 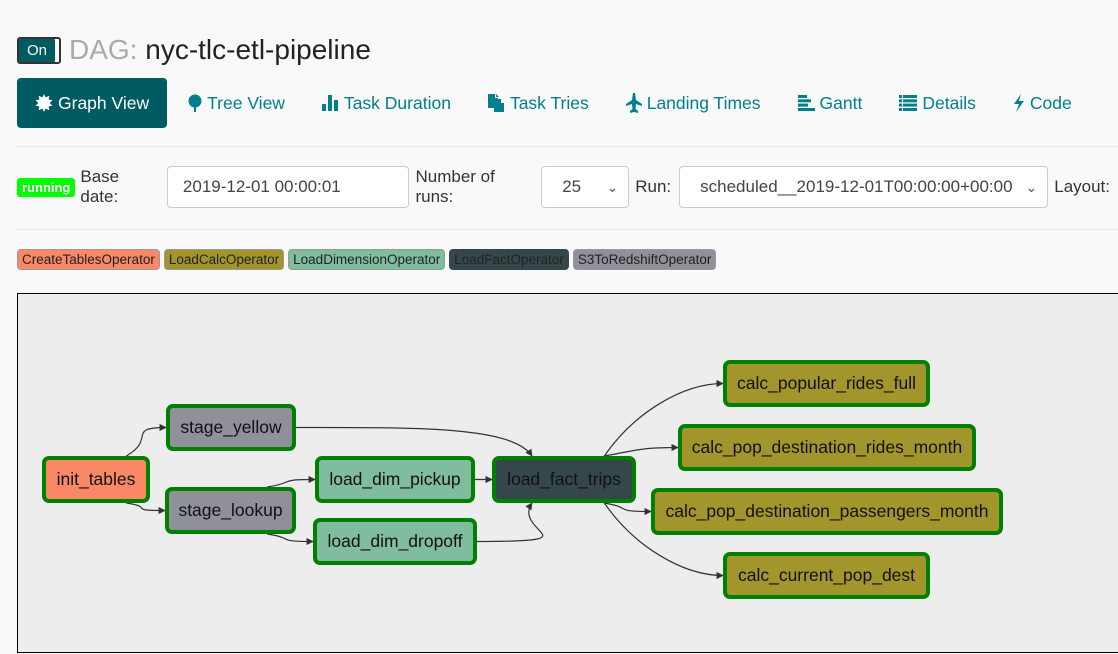 What do you see at coordinates (633, 103) in the screenshot?
I see `plane-icon` at bounding box center [633, 103].